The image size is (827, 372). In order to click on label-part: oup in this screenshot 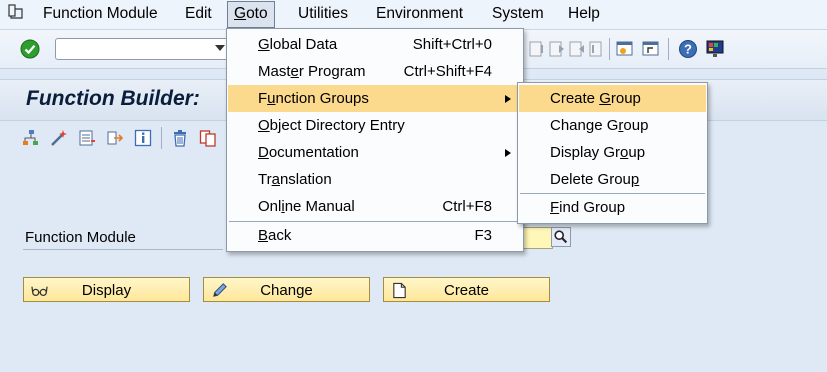, I will do `click(636, 125)`.